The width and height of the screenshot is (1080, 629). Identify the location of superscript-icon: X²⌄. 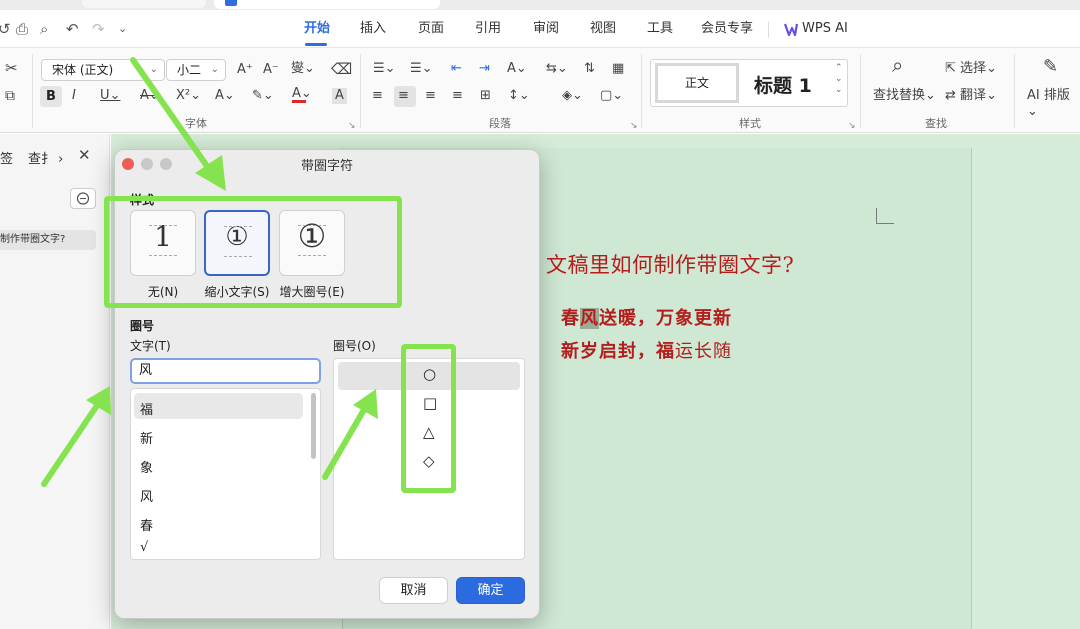
(188, 96).